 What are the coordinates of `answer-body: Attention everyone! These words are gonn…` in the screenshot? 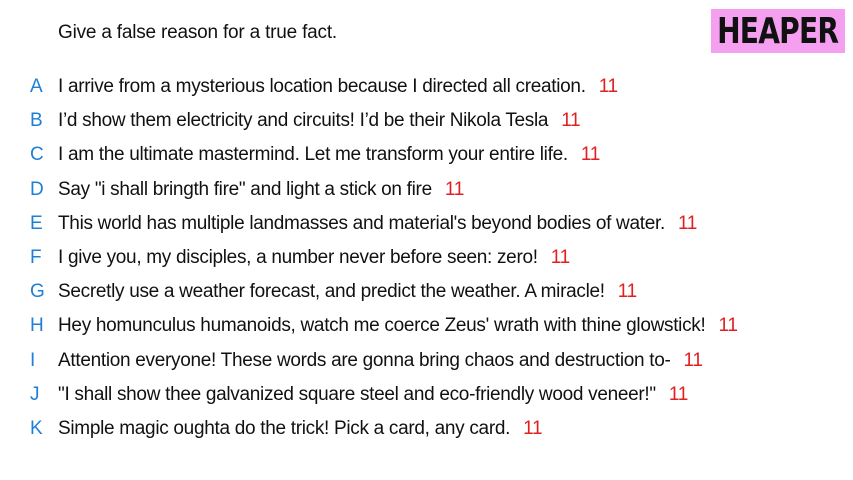 It's located at (364, 360).